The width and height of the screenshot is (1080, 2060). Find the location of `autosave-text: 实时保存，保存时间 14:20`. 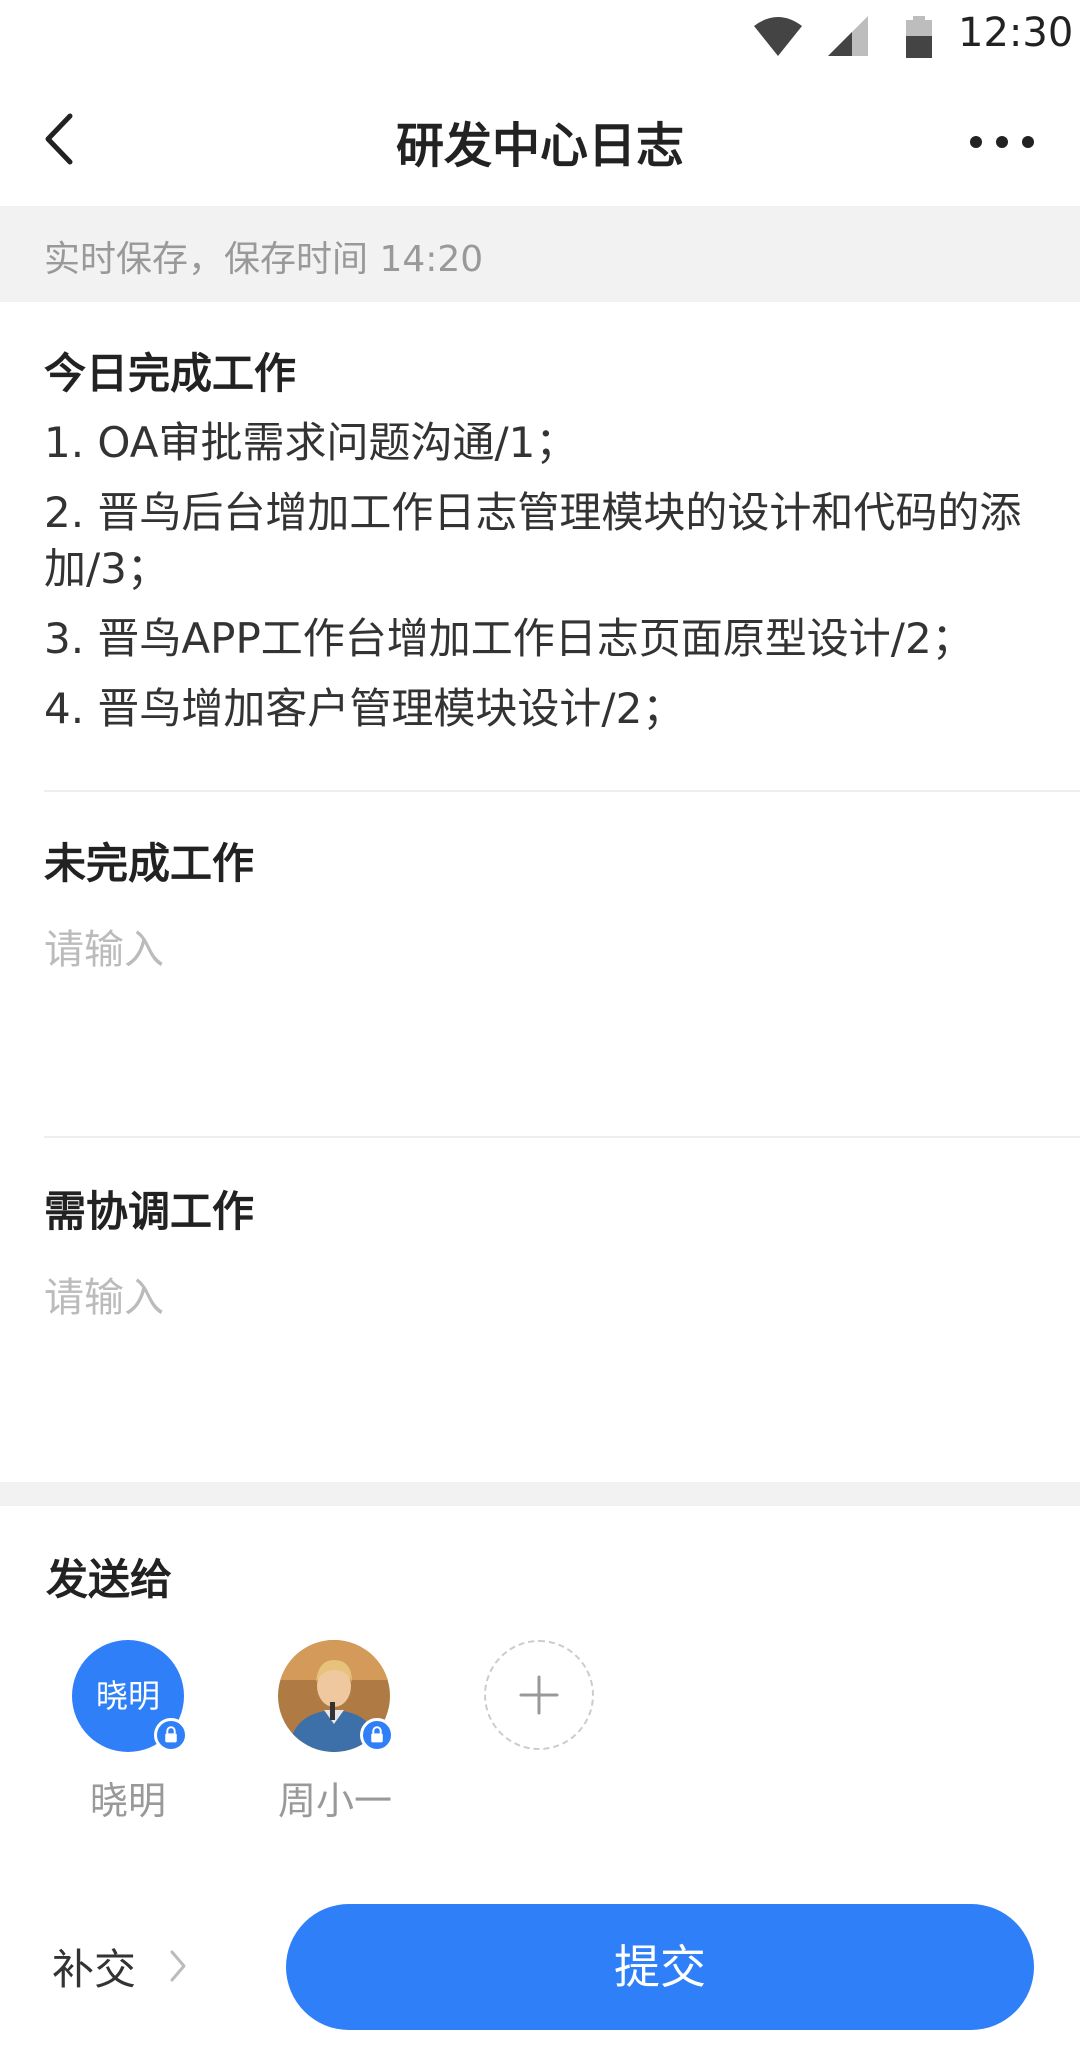

autosave-text: 实时保存，保存时间 14:20 is located at coordinates (264, 259).